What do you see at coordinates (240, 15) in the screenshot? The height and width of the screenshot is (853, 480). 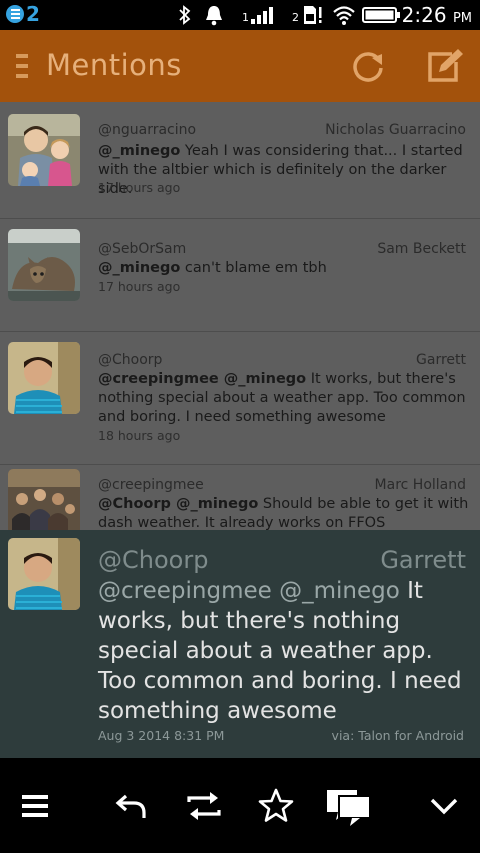 I see `status-bar: 2 1 2 2:26 PM` at bounding box center [240, 15].